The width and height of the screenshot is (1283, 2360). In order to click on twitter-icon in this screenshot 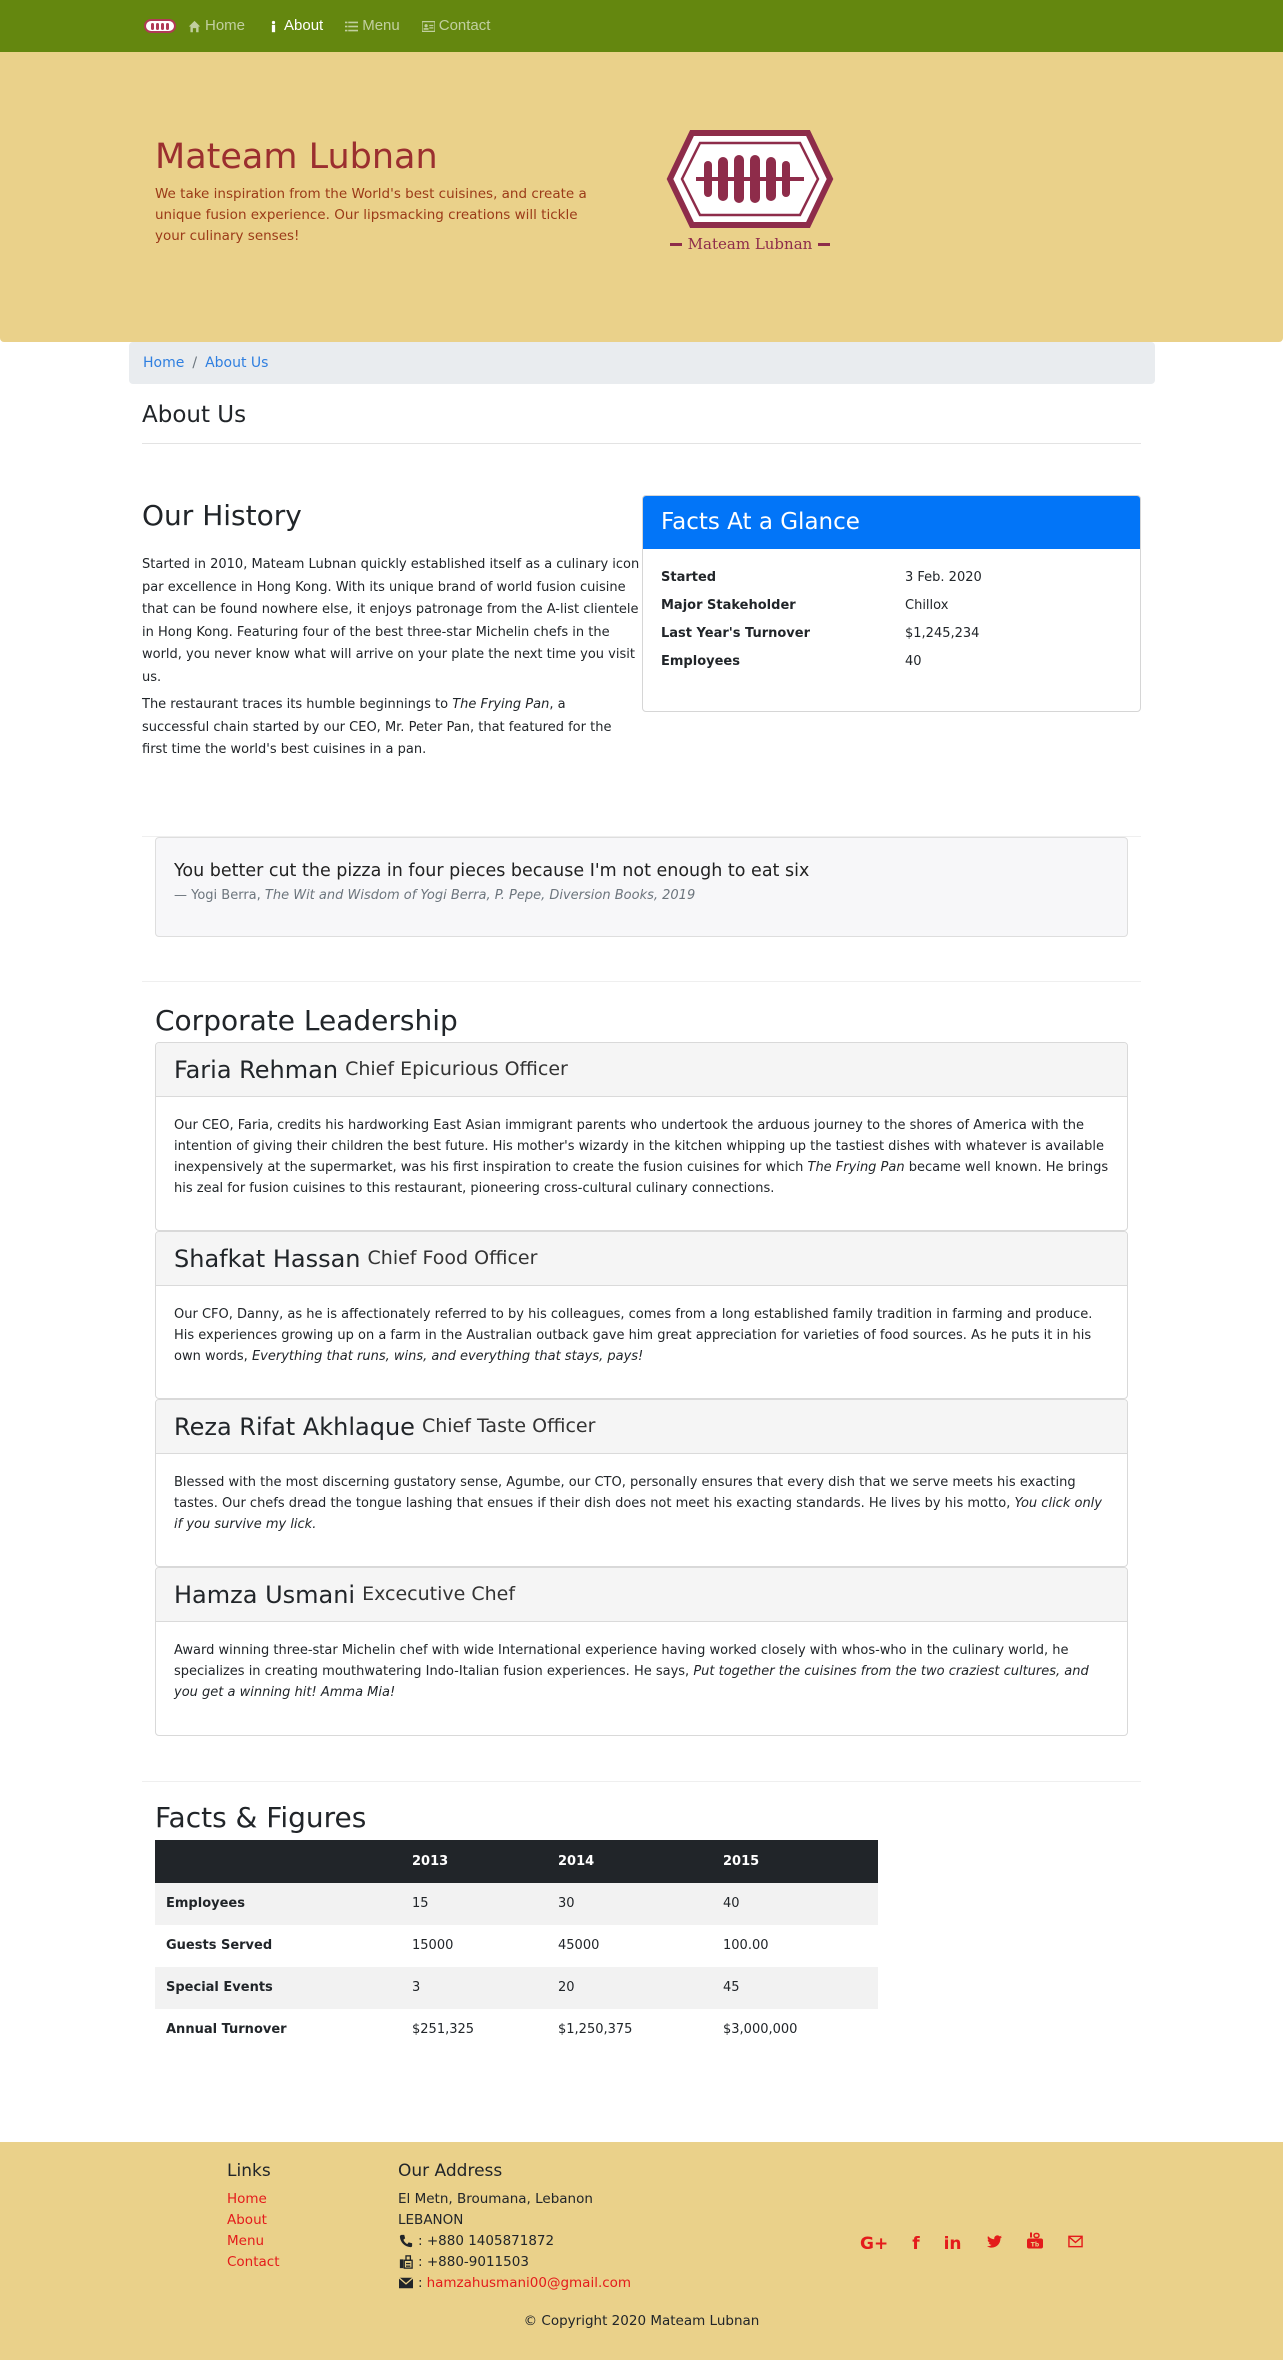, I will do `click(994, 2245)`.